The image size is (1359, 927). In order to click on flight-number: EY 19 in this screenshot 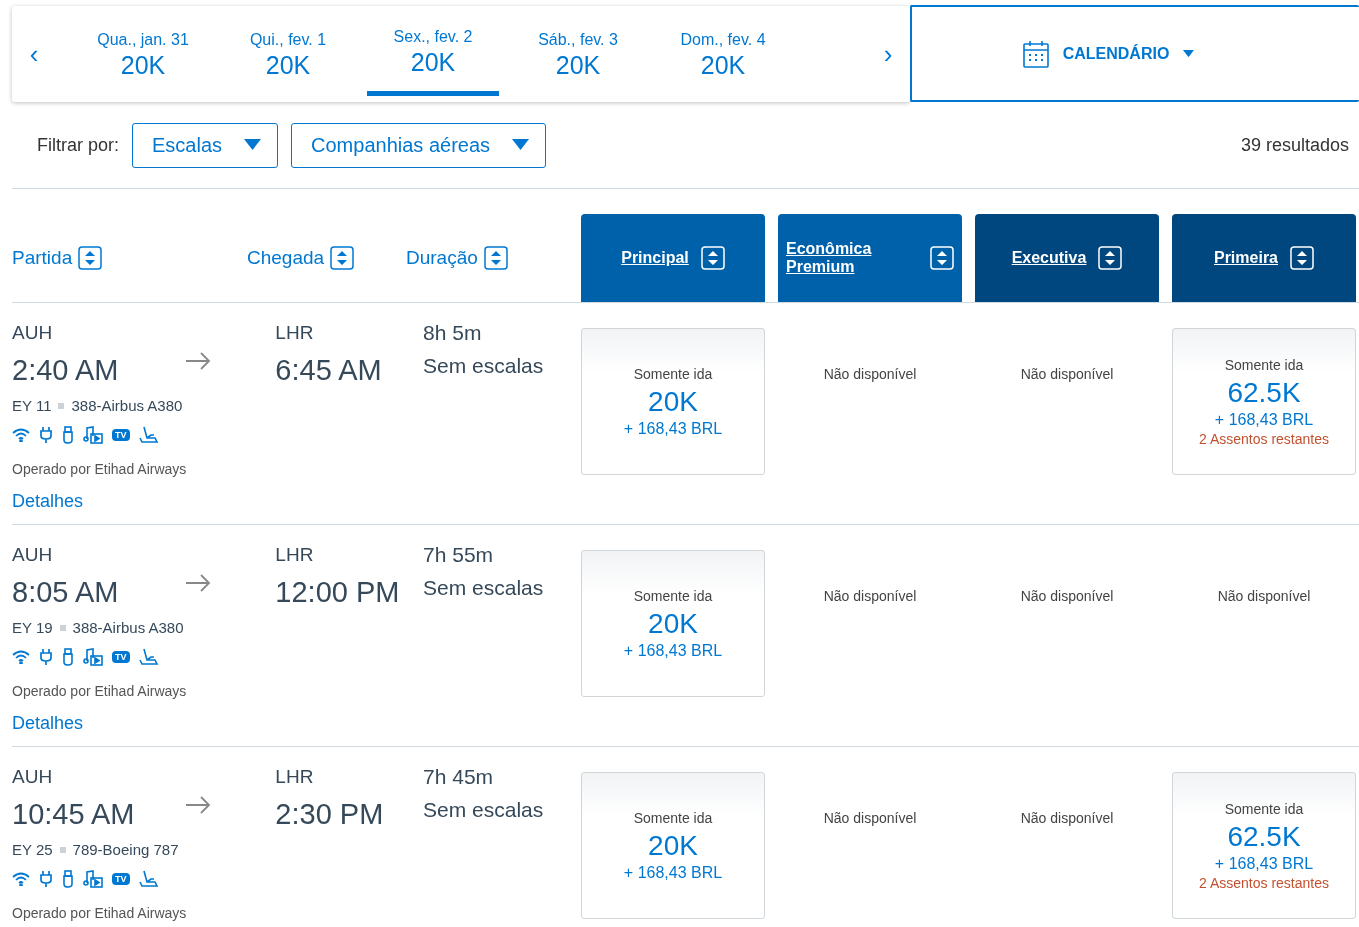, I will do `click(32, 627)`.